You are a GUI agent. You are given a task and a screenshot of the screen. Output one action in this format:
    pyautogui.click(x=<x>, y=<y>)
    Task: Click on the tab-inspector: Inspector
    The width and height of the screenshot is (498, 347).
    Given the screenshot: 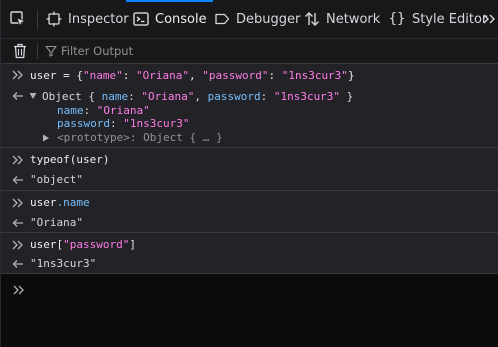 What is the action you would take?
    pyautogui.click(x=87, y=19)
    